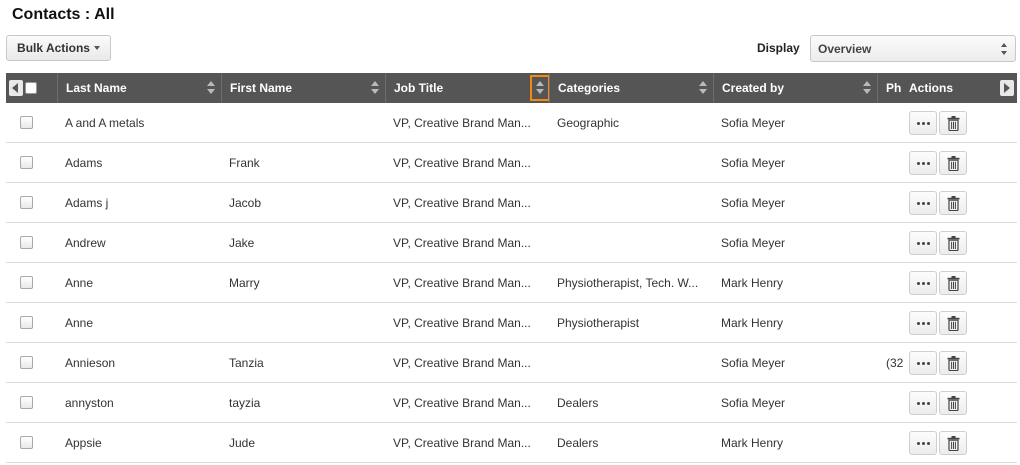  Describe the element at coordinates (467, 88) in the screenshot. I see `column-header-job-title: Job Title` at that location.